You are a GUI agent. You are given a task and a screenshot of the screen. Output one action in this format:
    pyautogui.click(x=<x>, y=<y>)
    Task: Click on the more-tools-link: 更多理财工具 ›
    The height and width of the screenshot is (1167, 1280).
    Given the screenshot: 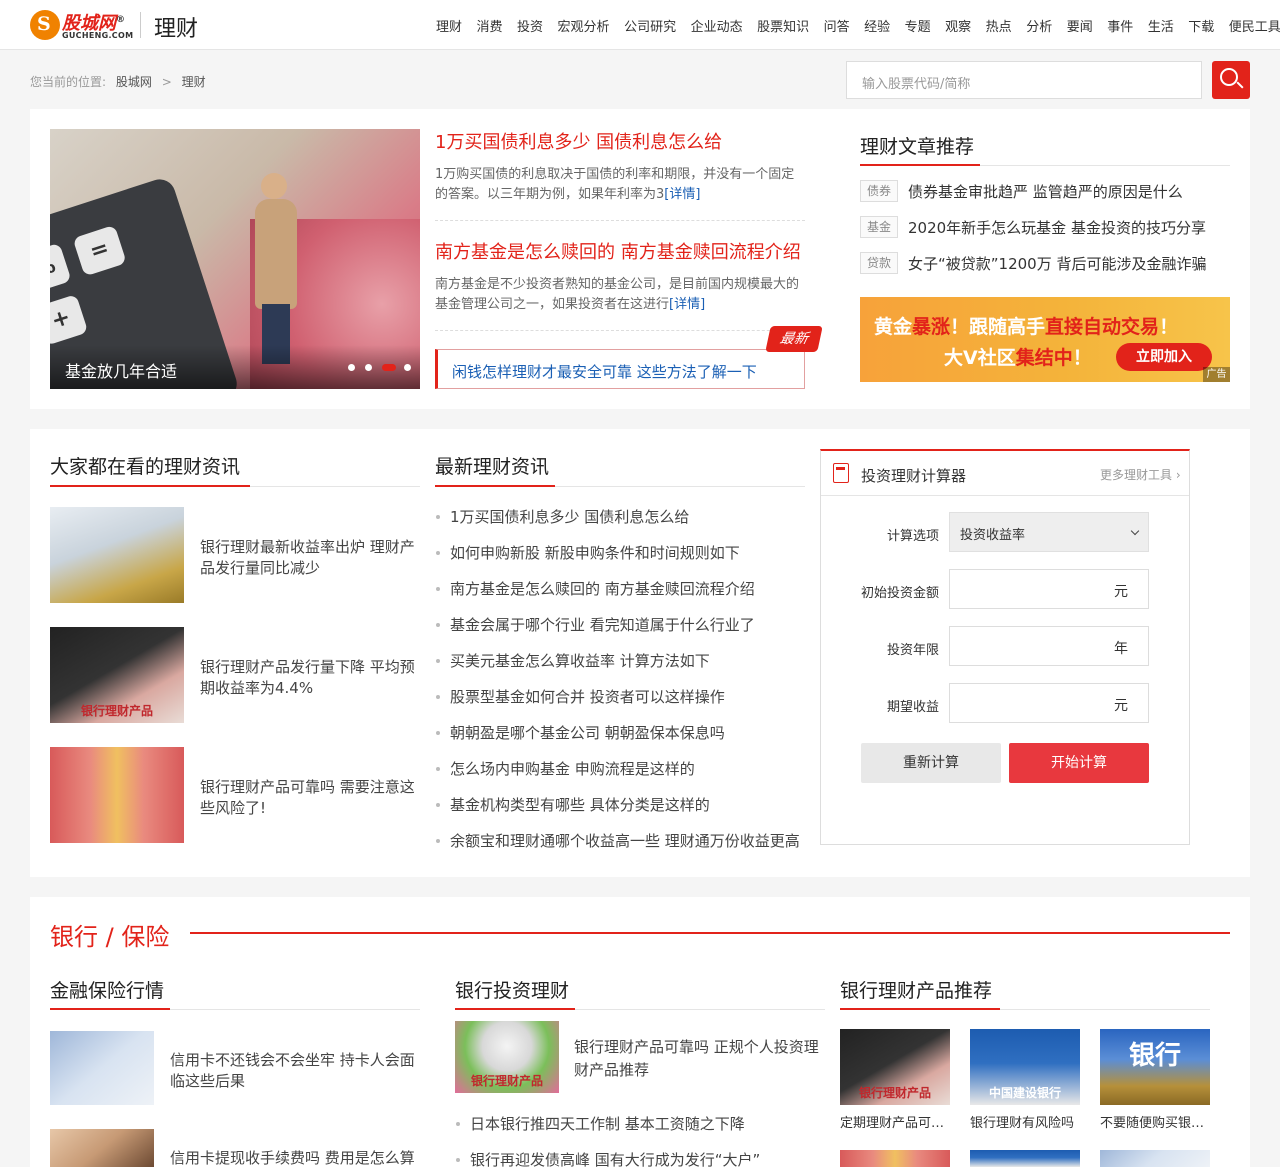 What is the action you would take?
    pyautogui.click(x=1140, y=474)
    